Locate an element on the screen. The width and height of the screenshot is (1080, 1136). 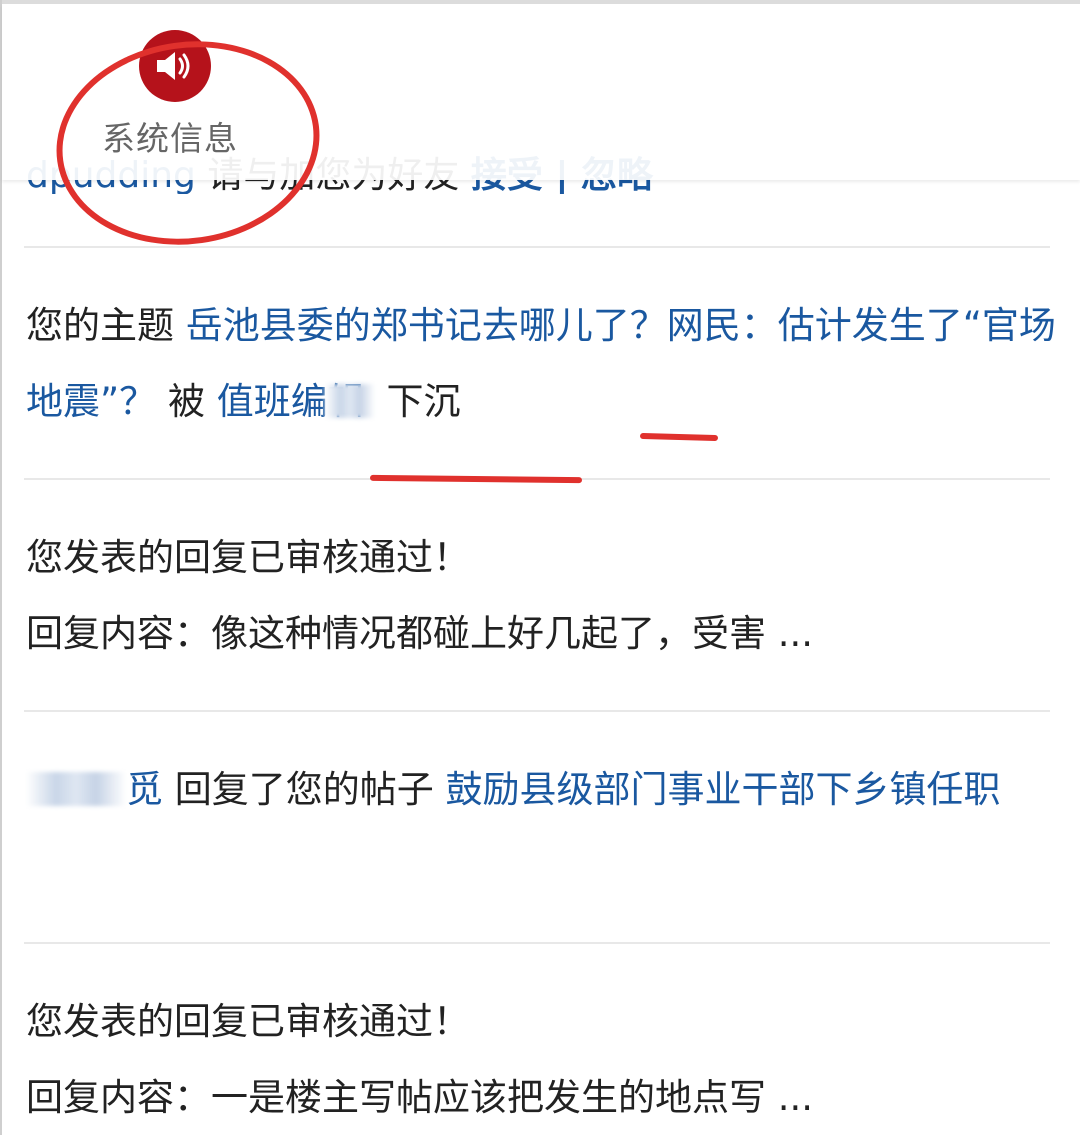
thread-link: 鼓励县级部门事业干部下乡镇任职 is located at coordinates (723, 789).